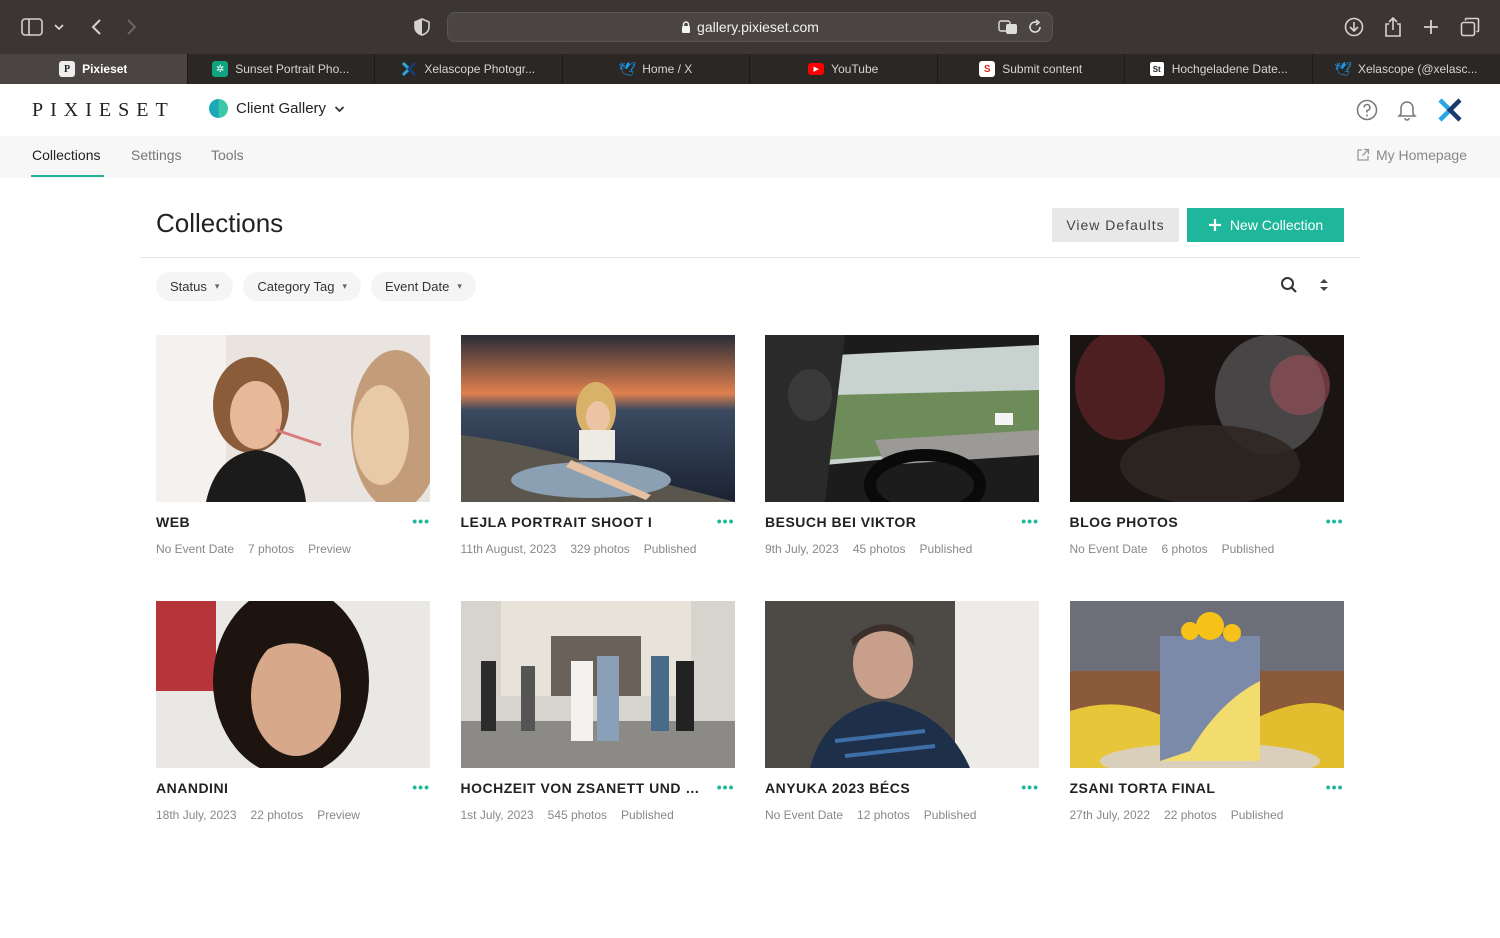  What do you see at coordinates (1393, 27) in the screenshot?
I see `share-icon` at bounding box center [1393, 27].